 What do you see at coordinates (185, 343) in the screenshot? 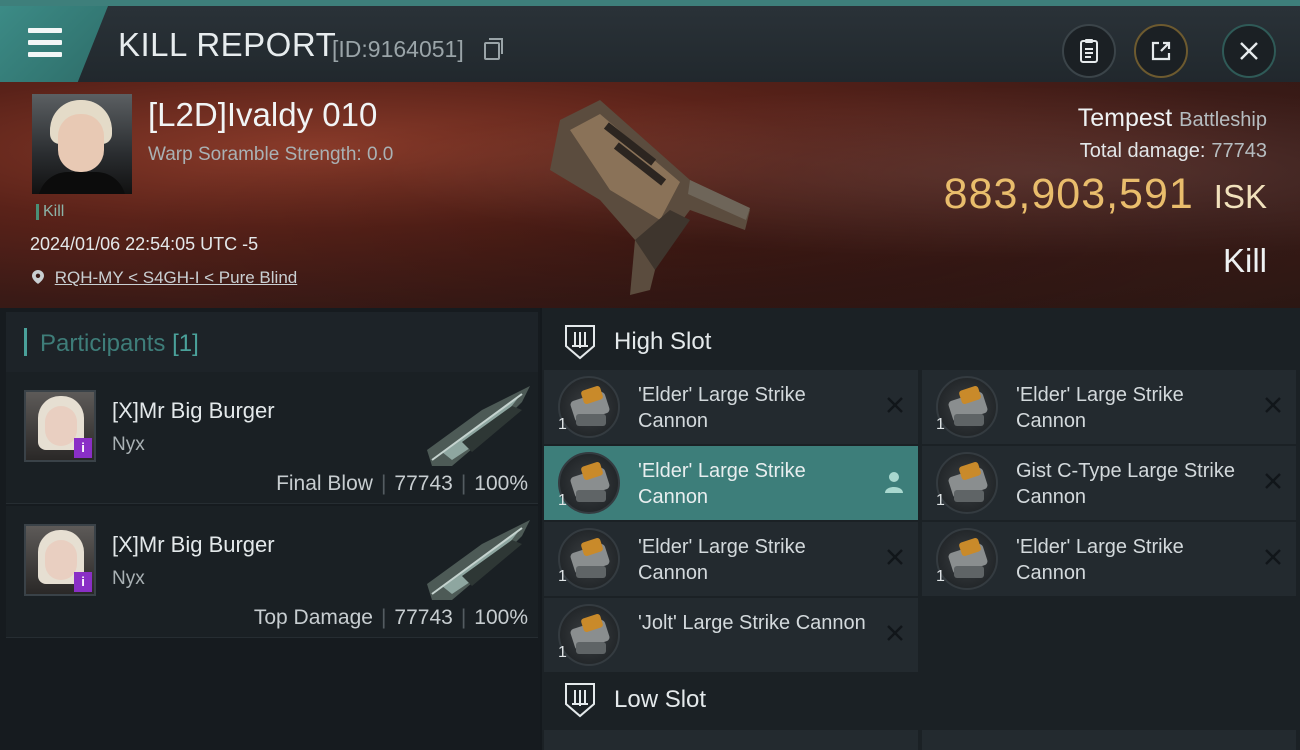
I see `participants-count: [1]` at bounding box center [185, 343].